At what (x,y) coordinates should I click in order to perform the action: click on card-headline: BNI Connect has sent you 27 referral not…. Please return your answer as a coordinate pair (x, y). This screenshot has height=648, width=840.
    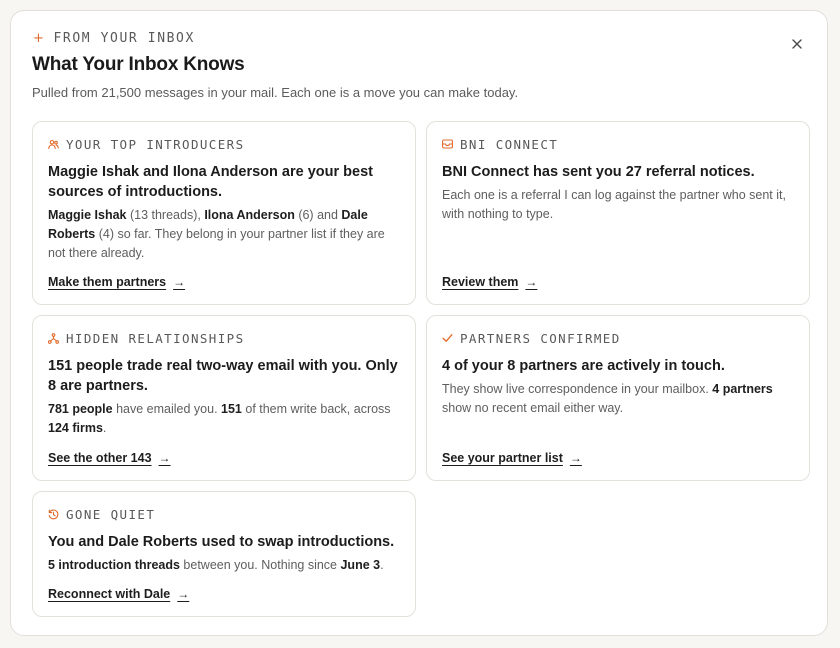
    Looking at the image, I should click on (598, 172).